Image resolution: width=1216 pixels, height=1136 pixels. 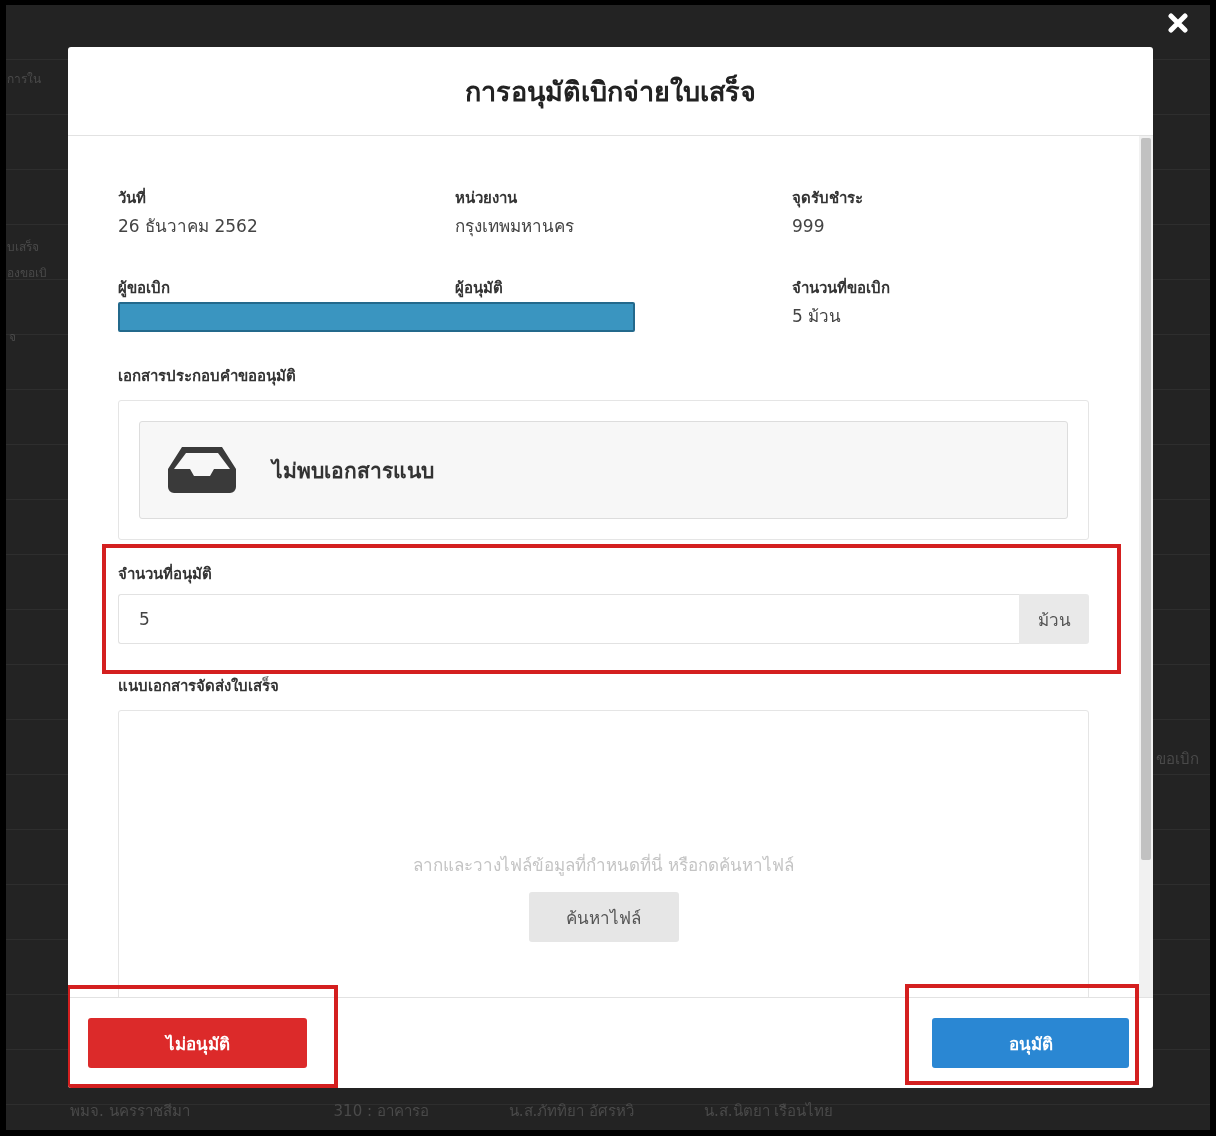 I want to click on field-label: หน่วยงาน, so click(x=486, y=198).